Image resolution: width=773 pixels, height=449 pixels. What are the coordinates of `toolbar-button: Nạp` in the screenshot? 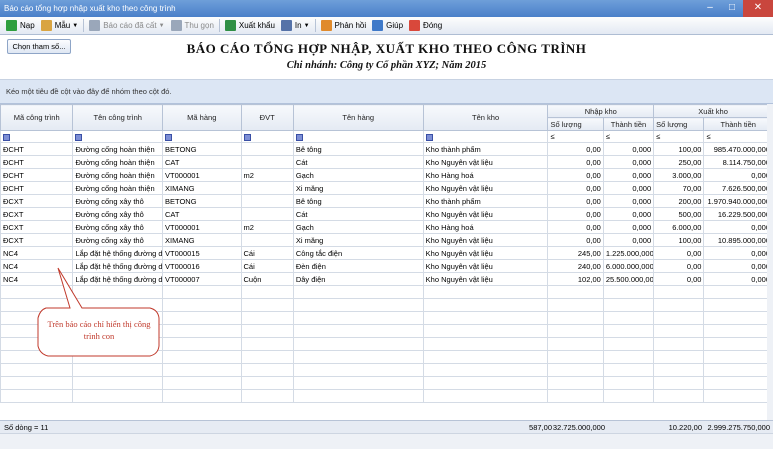 It's located at (20, 26).